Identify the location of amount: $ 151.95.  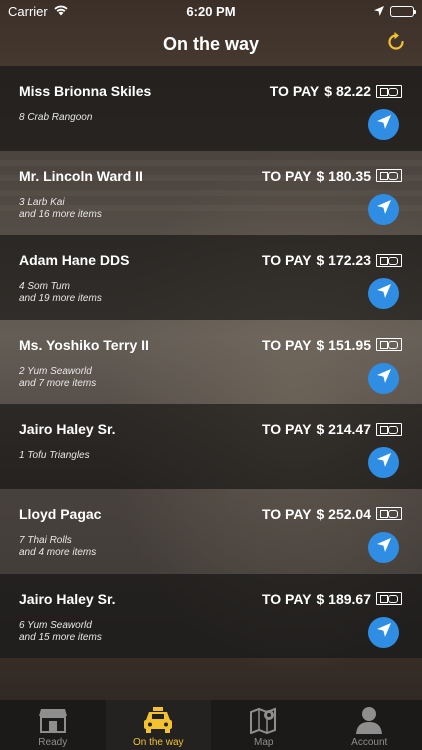
(344, 344).